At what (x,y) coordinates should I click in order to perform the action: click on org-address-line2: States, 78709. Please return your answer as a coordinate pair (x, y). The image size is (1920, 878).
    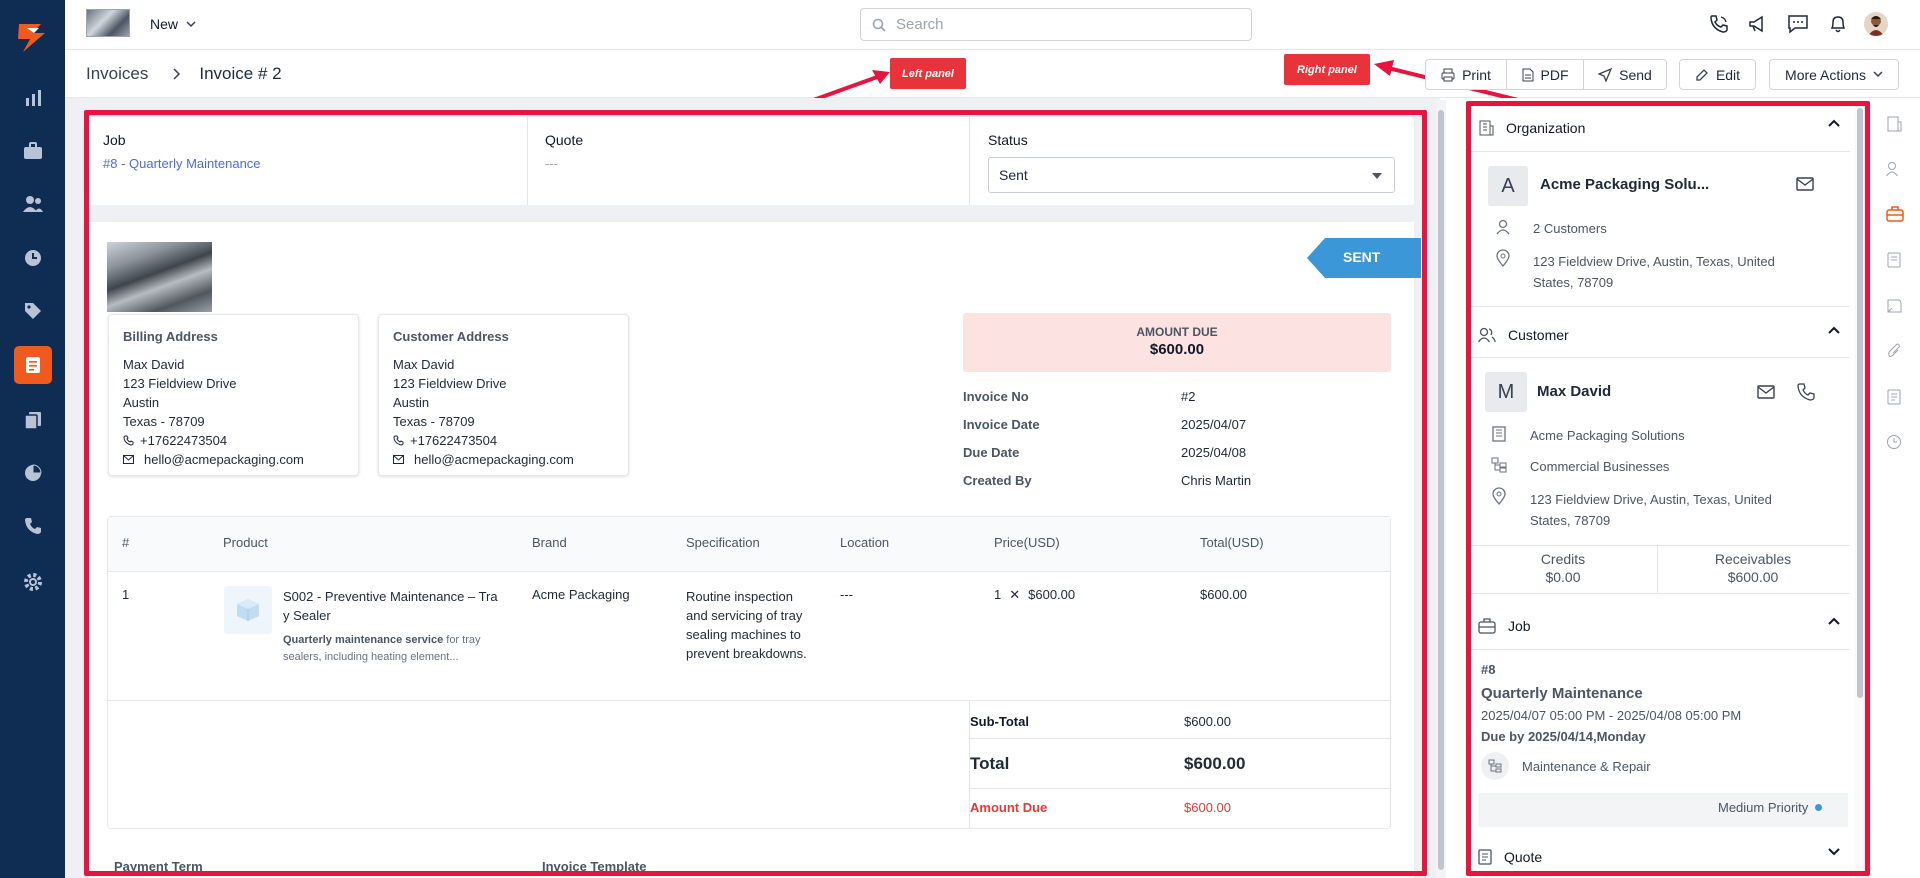
    Looking at the image, I should click on (1573, 282).